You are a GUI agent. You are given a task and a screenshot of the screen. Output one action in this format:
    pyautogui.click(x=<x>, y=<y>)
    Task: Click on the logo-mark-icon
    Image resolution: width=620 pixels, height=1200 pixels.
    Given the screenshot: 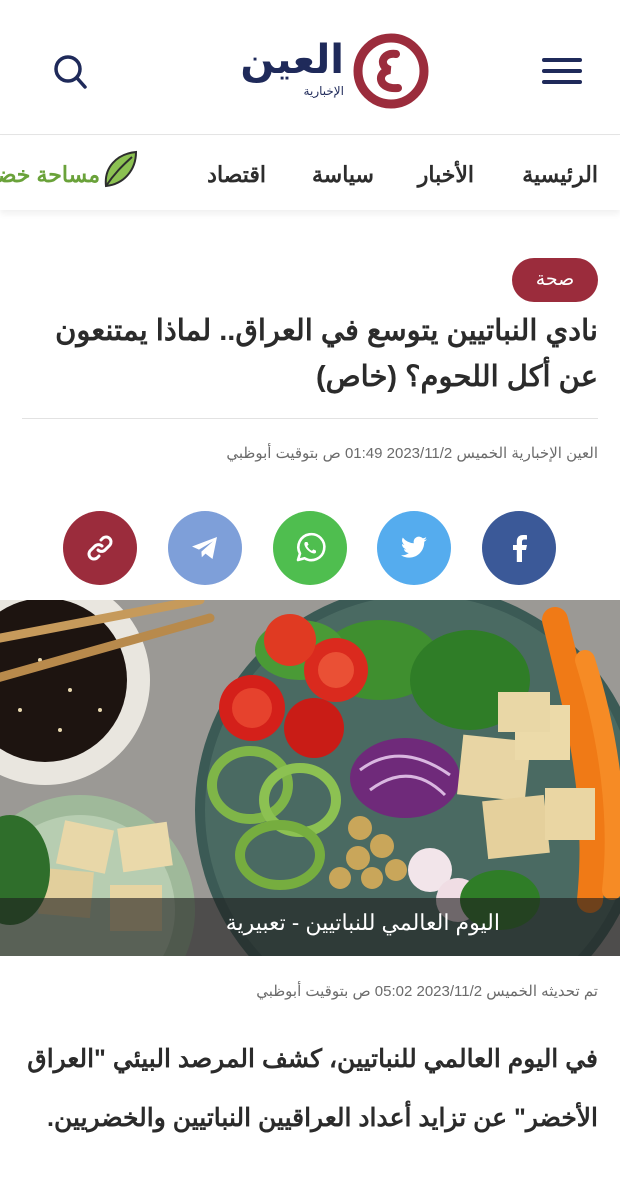 What is the action you would take?
    pyautogui.click(x=391, y=71)
    